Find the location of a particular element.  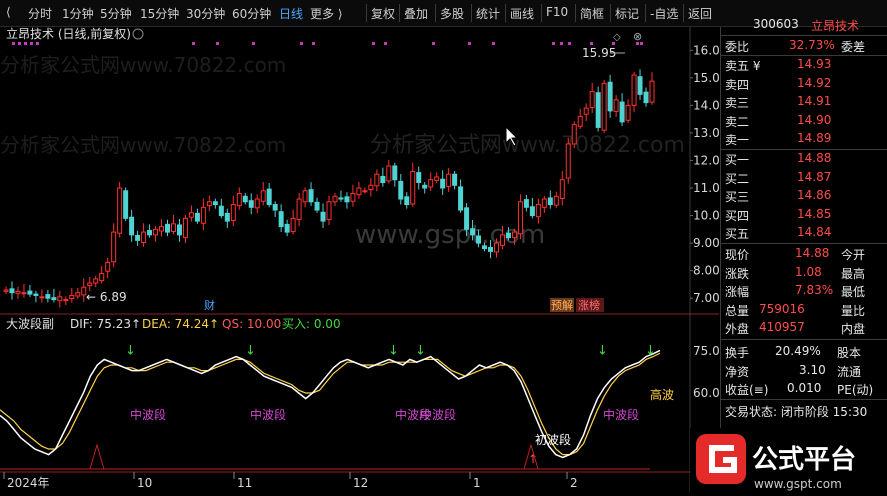

time-axis-label: 11 is located at coordinates (244, 483).